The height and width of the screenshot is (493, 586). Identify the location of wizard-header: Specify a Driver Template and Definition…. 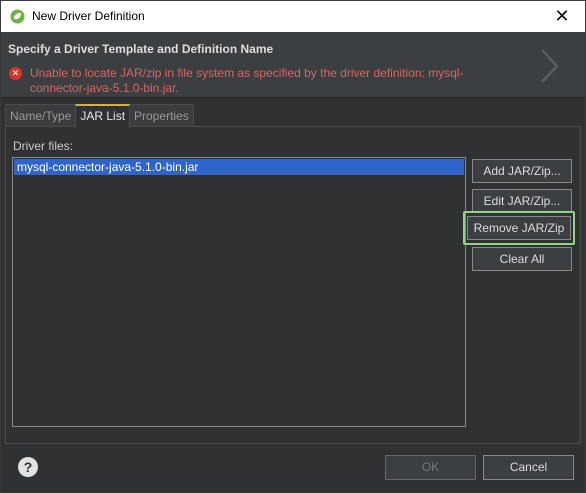
(293, 65).